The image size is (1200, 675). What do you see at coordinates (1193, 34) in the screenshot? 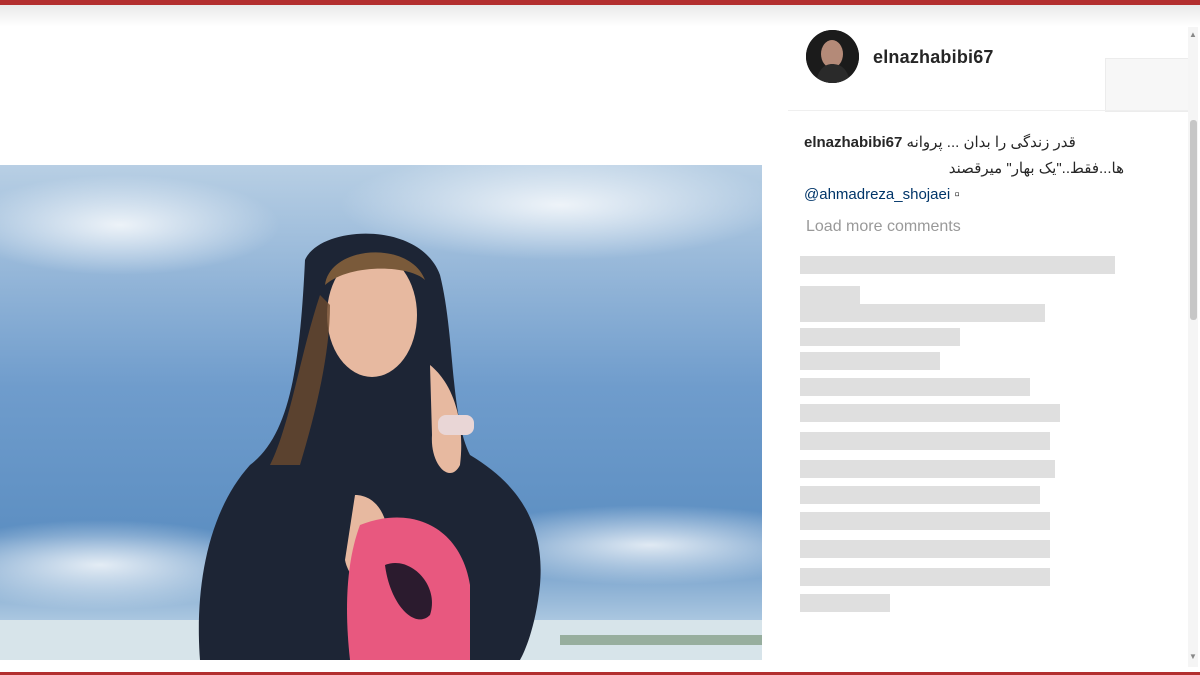
I see `scroll-up-arrow-icon: ▲` at bounding box center [1193, 34].